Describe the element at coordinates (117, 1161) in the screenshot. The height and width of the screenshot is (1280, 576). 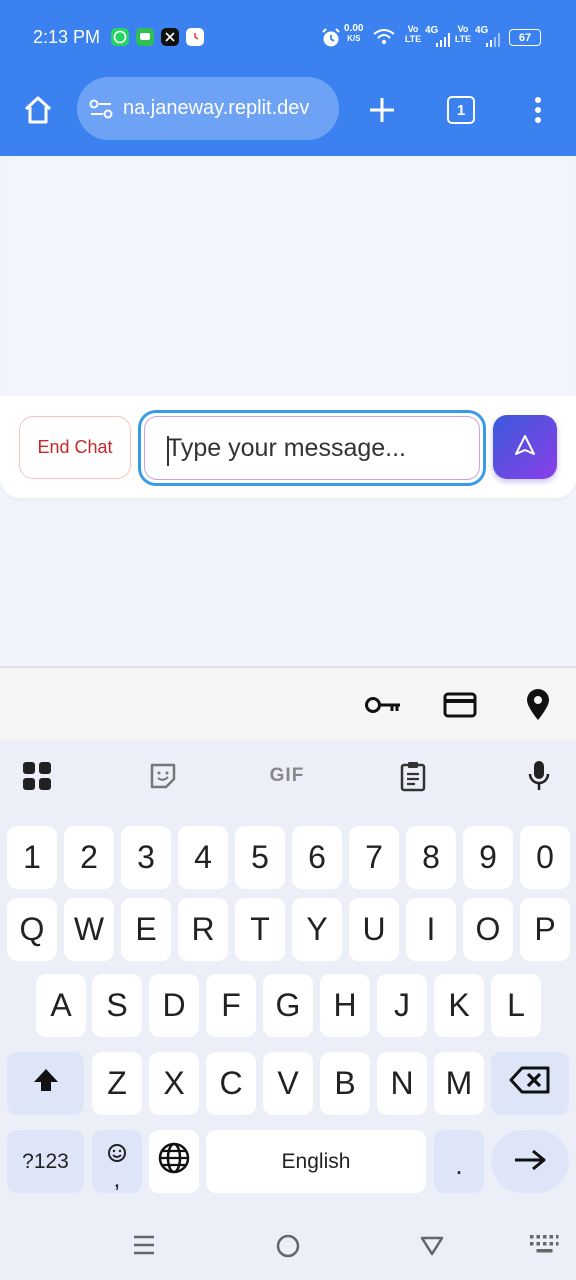
I see `emoji-comma-key: ,` at that location.